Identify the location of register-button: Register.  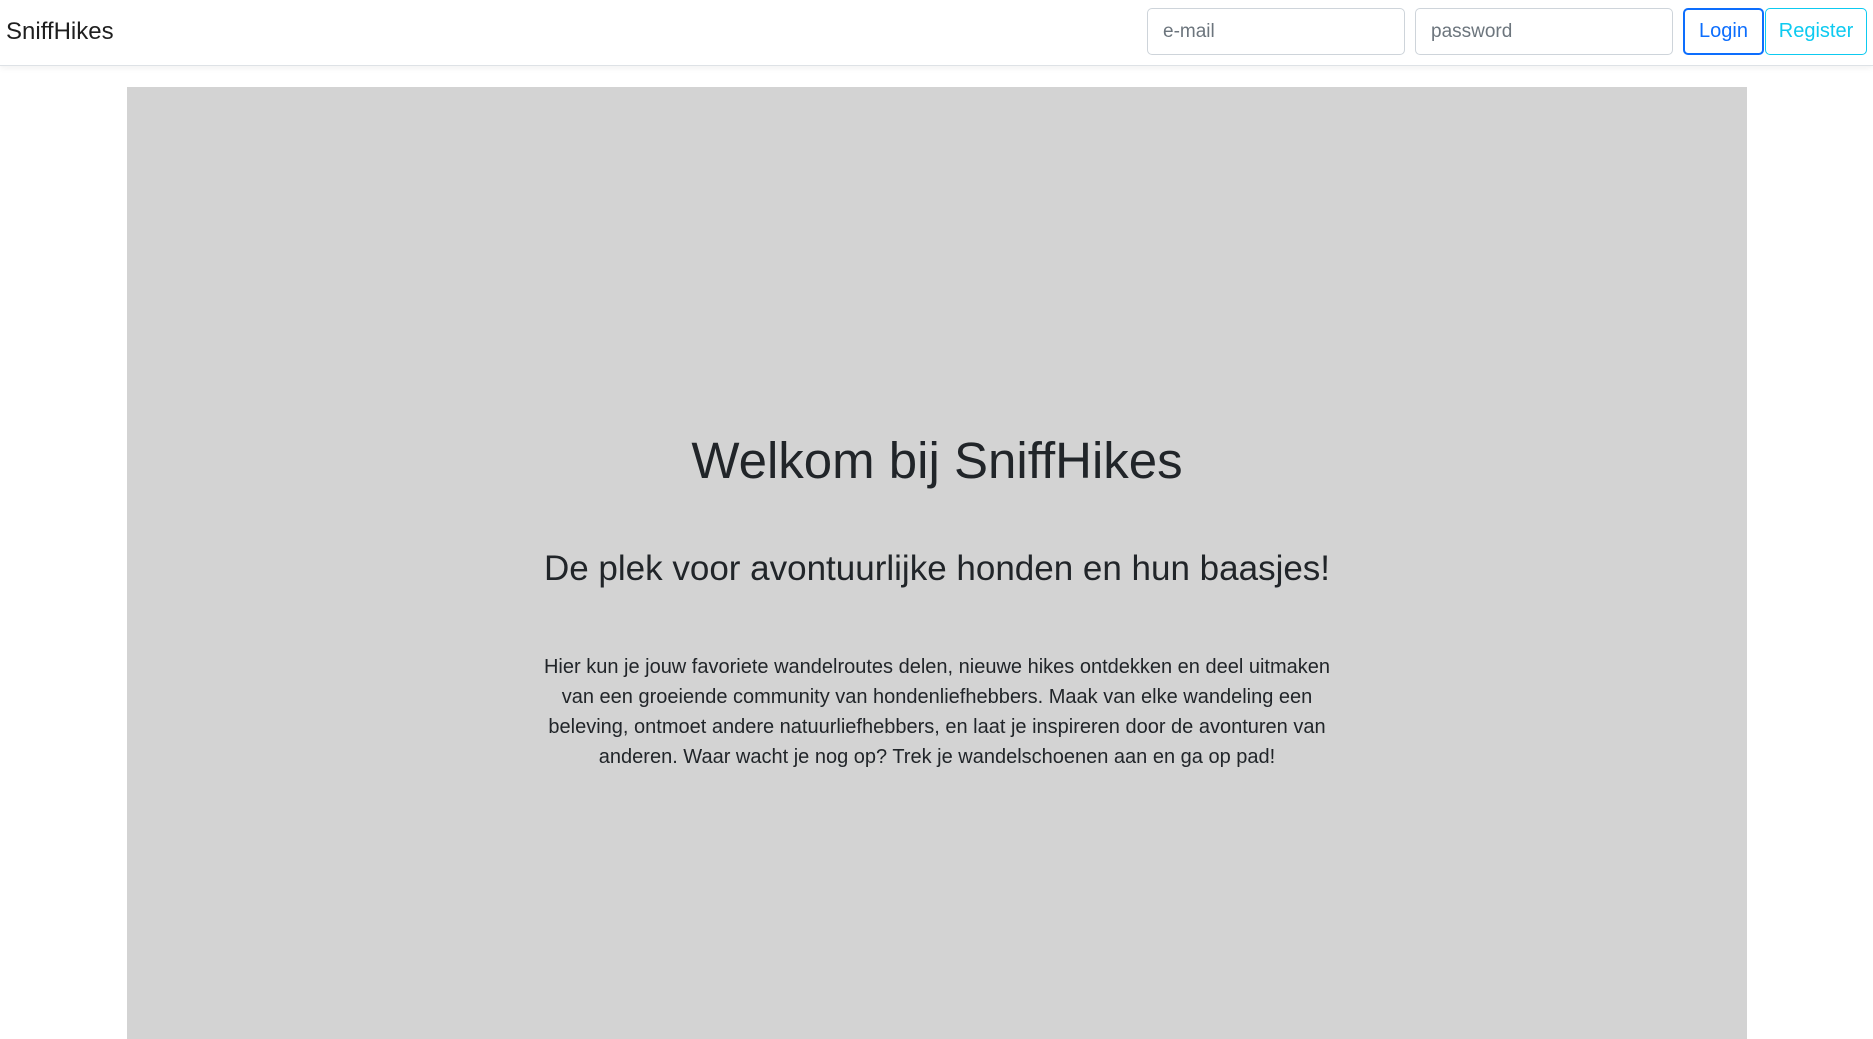
(1816, 31).